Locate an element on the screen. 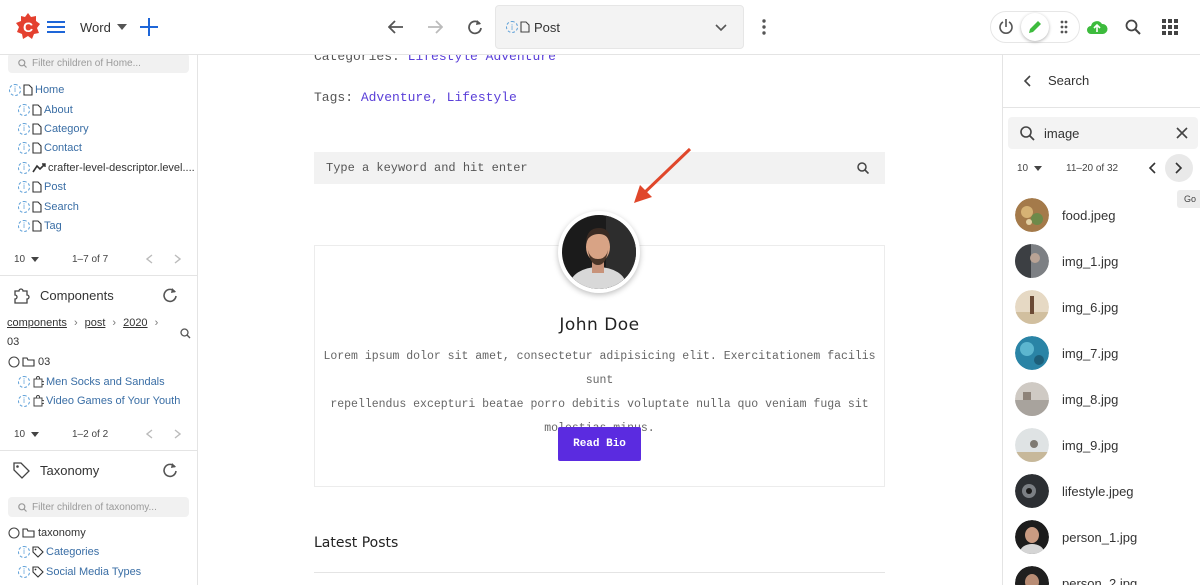 This screenshot has height=585, width=1200. search-result-item: food.jpeg is located at coordinates (1065, 215).